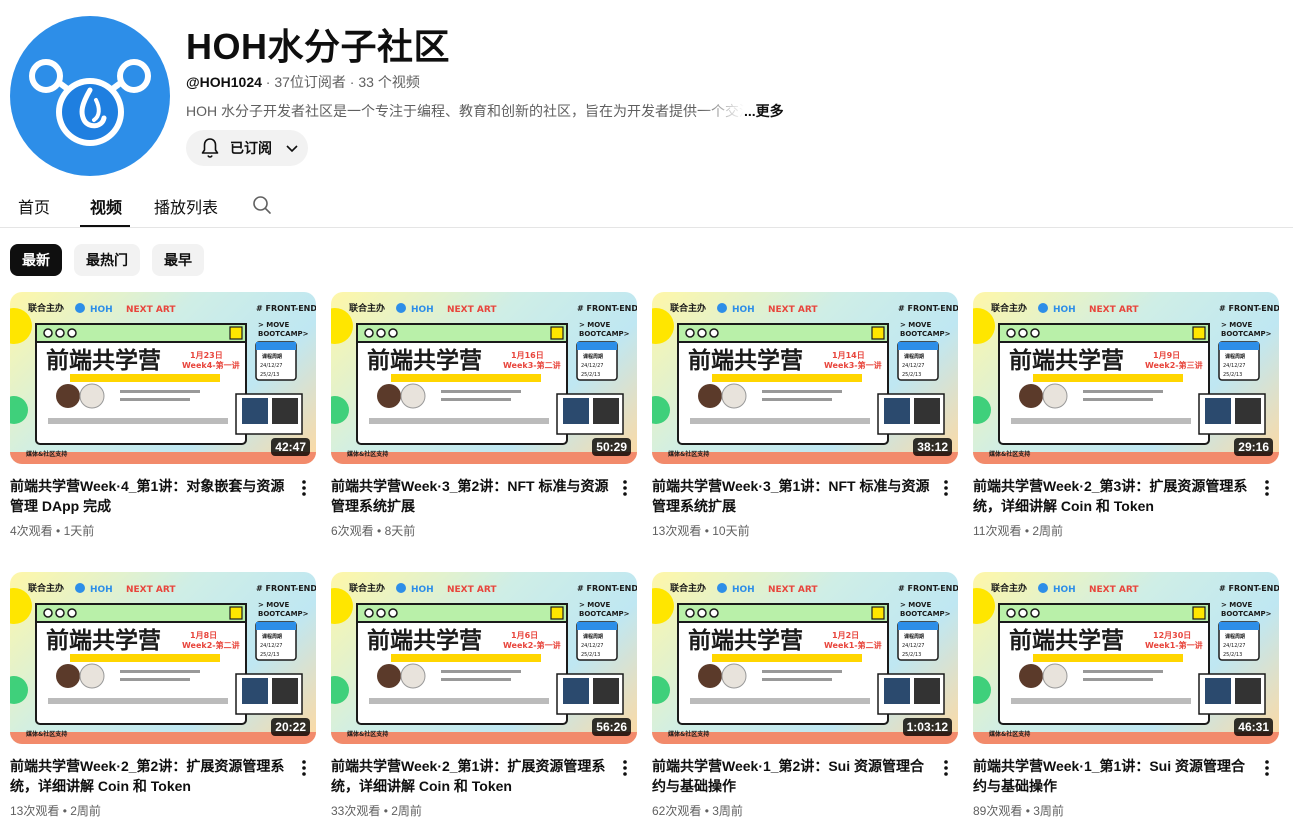  I want to click on thumb-date-label: 1月23日, so click(206, 355).